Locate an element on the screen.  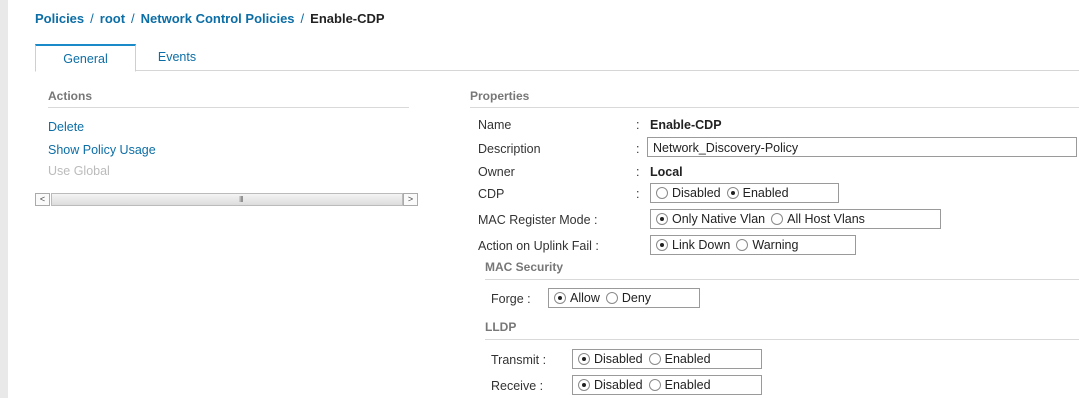
mac-register-mode-radio-group: Only Native Vlan All Host Vlans is located at coordinates (795, 219).